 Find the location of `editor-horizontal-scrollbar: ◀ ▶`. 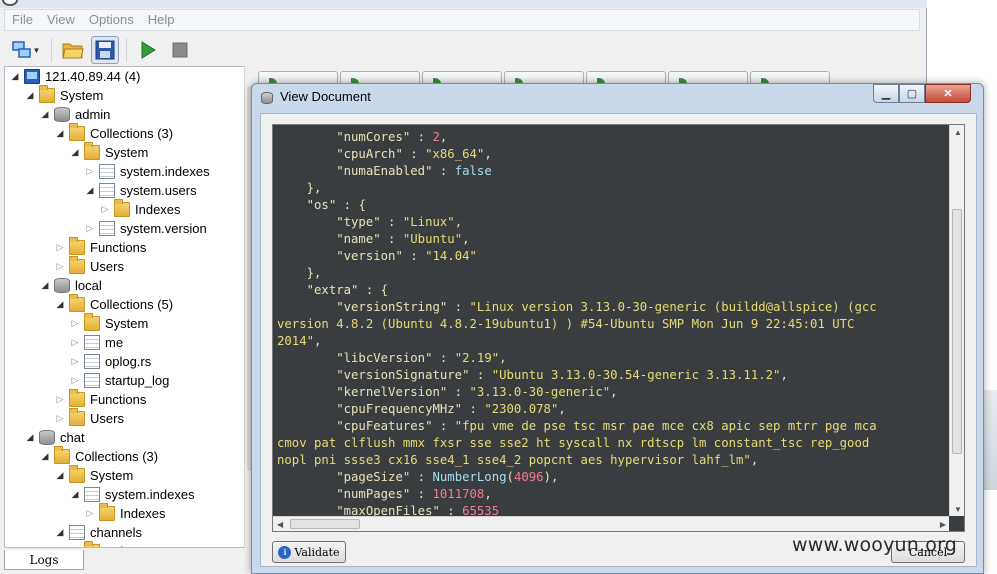

editor-horizontal-scrollbar: ◀ ▶ is located at coordinates (611, 523).